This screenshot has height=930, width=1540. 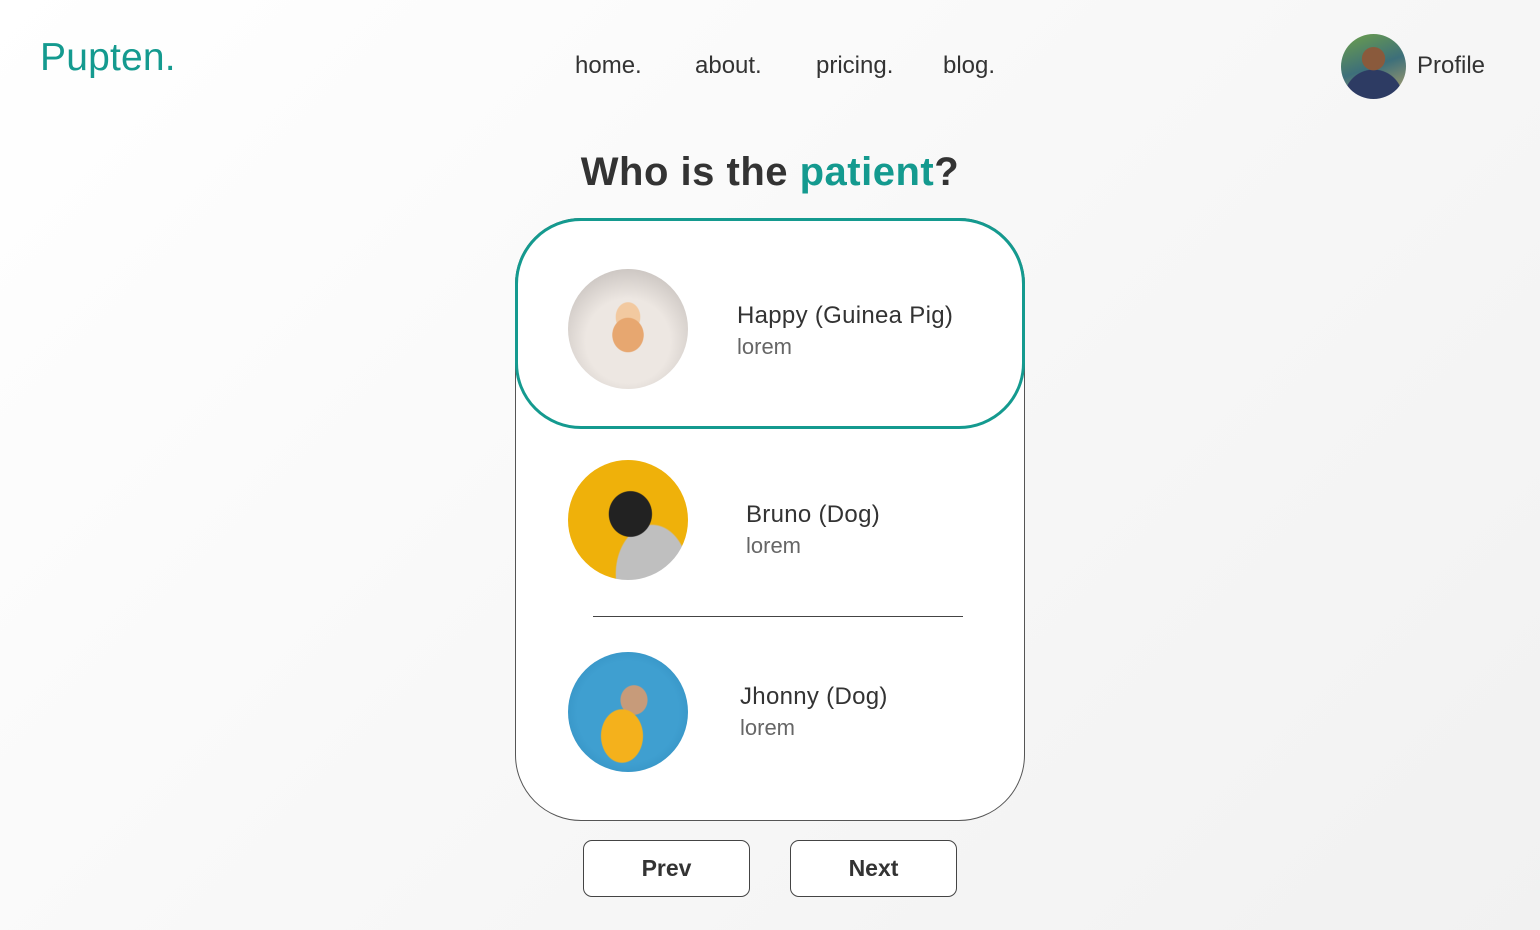 I want to click on patient-option-happy: Happy (Guinea Pig) lorem, so click(x=770, y=323).